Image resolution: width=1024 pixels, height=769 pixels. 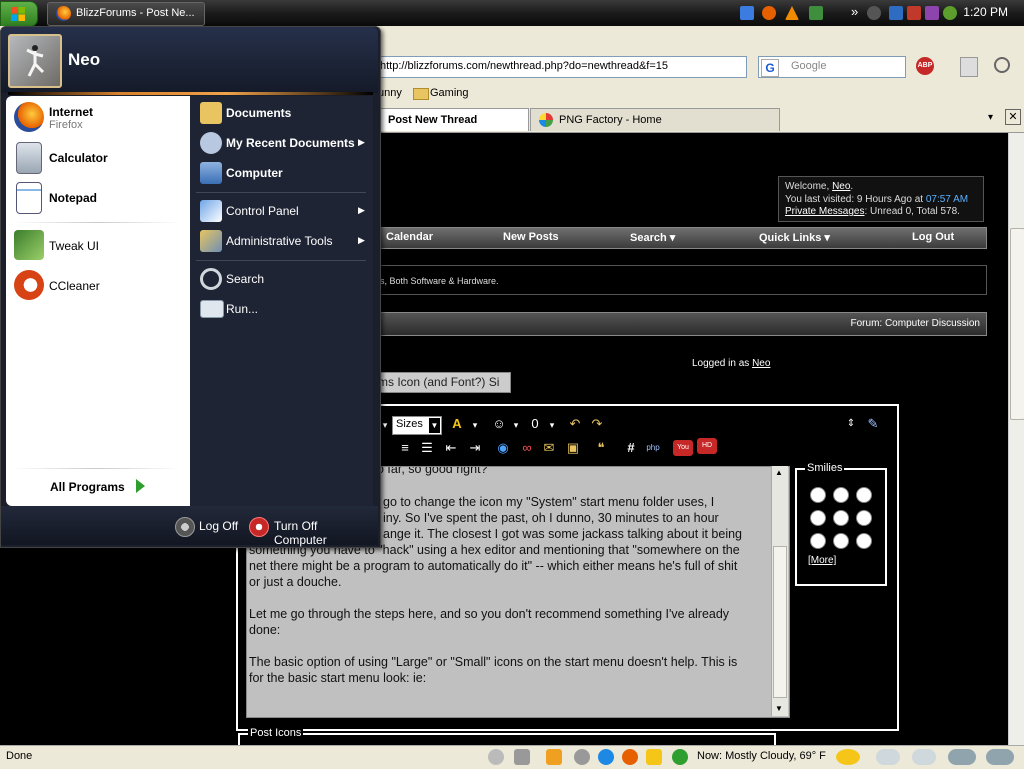 I want to click on chat-icon, so click(x=747, y=13).